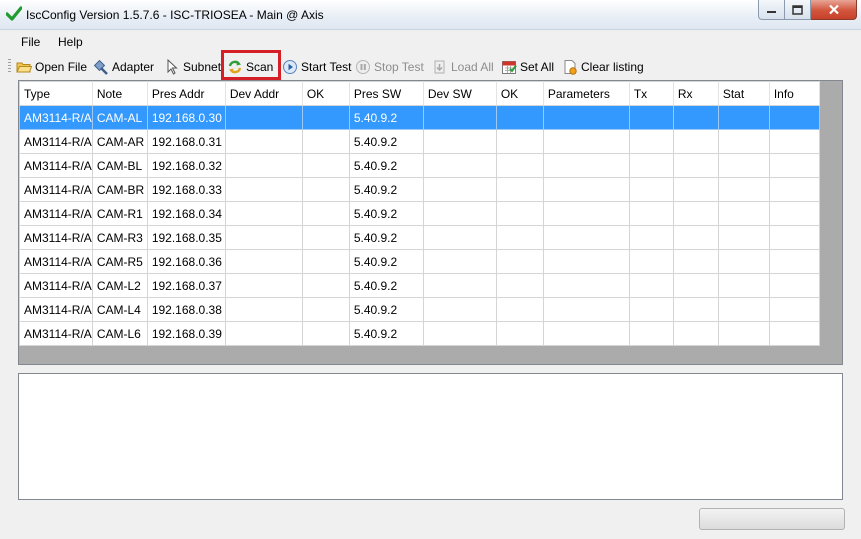  Describe the element at coordinates (186, 237) in the screenshot. I see `table-cell: 192.168.0.35` at that location.